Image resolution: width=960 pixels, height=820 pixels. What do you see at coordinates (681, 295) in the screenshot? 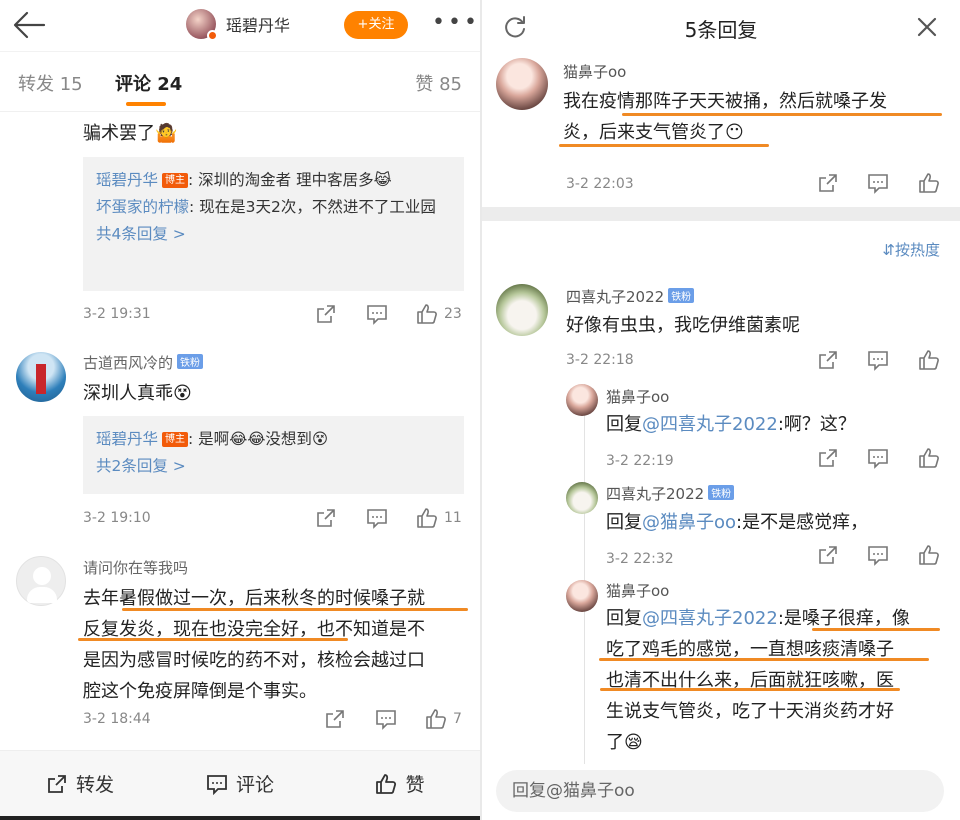
I see `fan-badge: 铁粉` at bounding box center [681, 295].